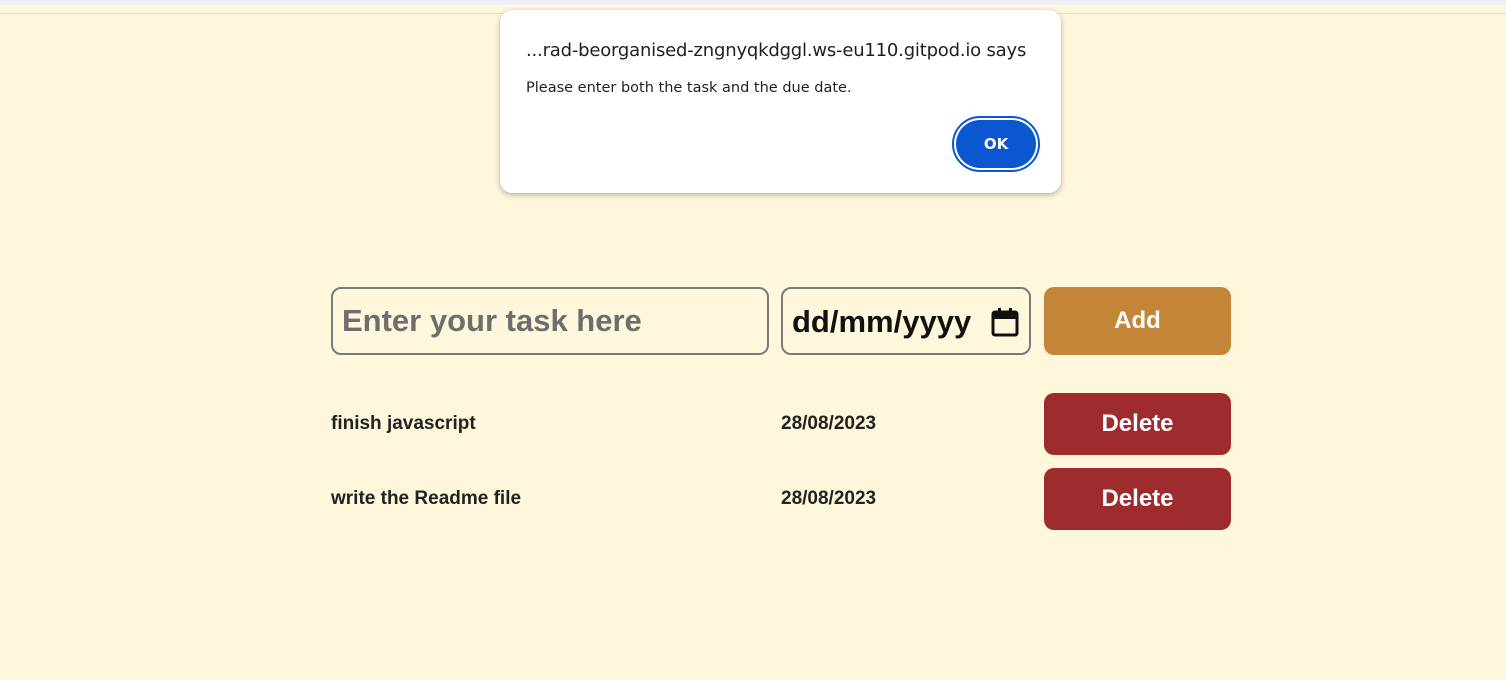 This screenshot has height=680, width=1506. I want to click on alert-ok-button: OK, so click(996, 144).